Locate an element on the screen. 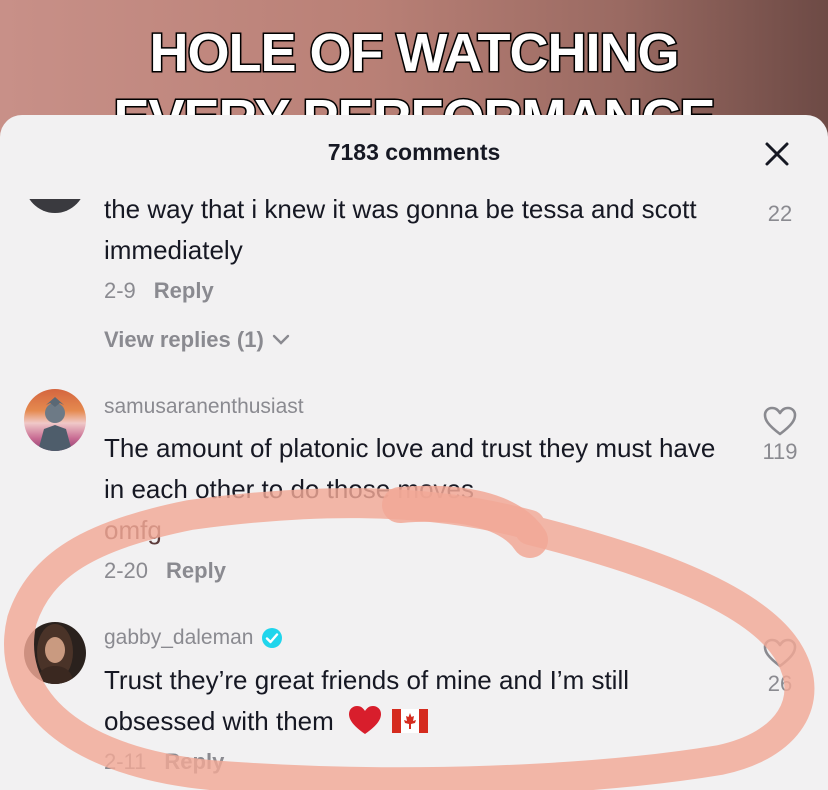  canada-flag-icon is located at coordinates (410, 721).